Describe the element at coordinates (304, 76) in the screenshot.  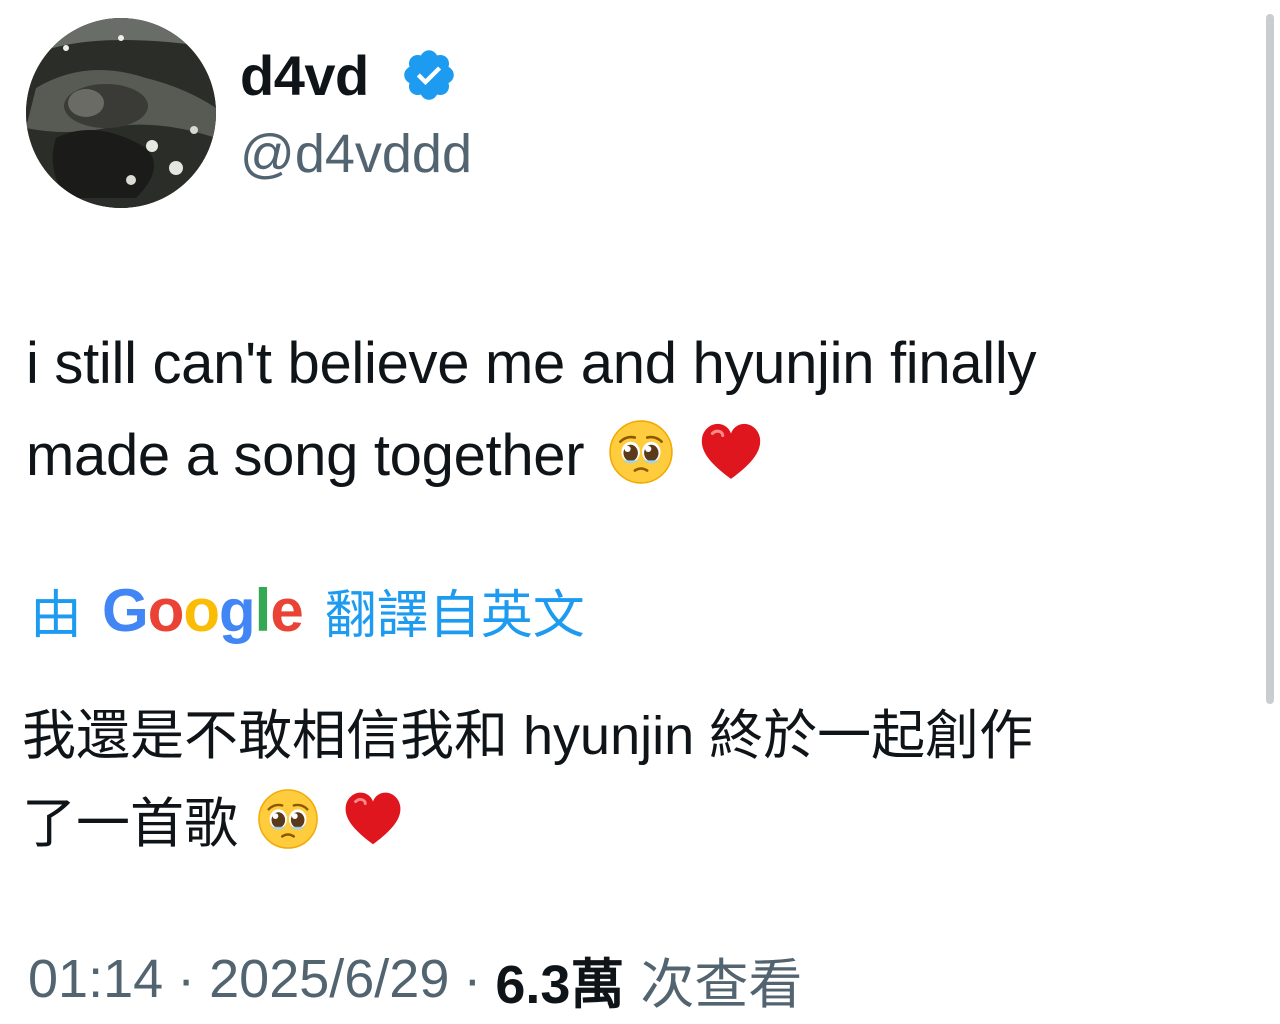
I see `display-name: d4vd` at that location.